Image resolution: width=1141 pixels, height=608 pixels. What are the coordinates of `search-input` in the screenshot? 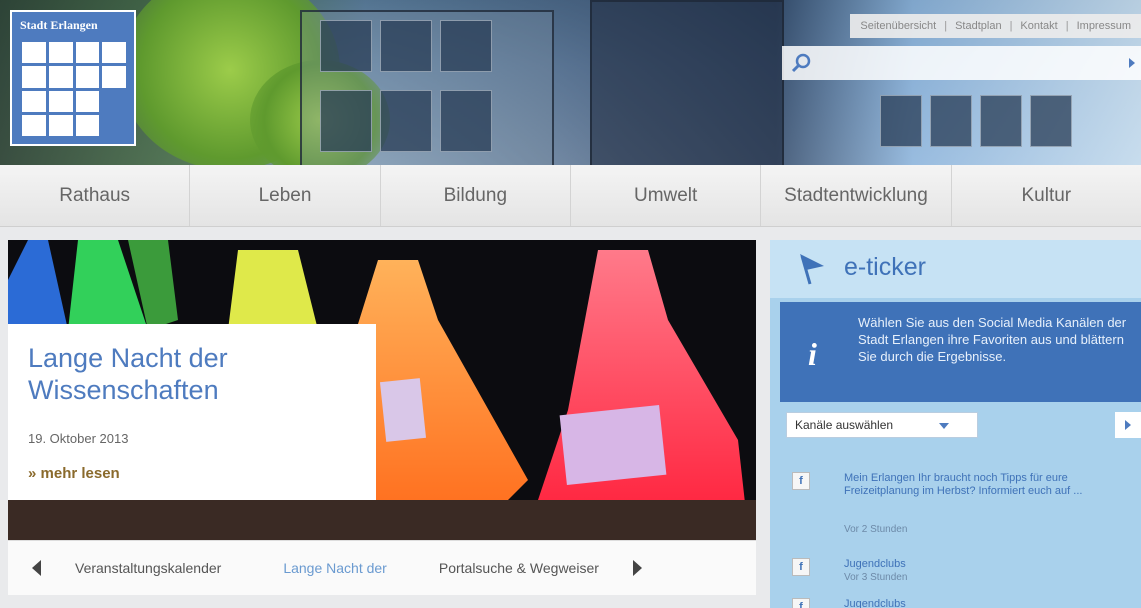 It's located at (962, 64).